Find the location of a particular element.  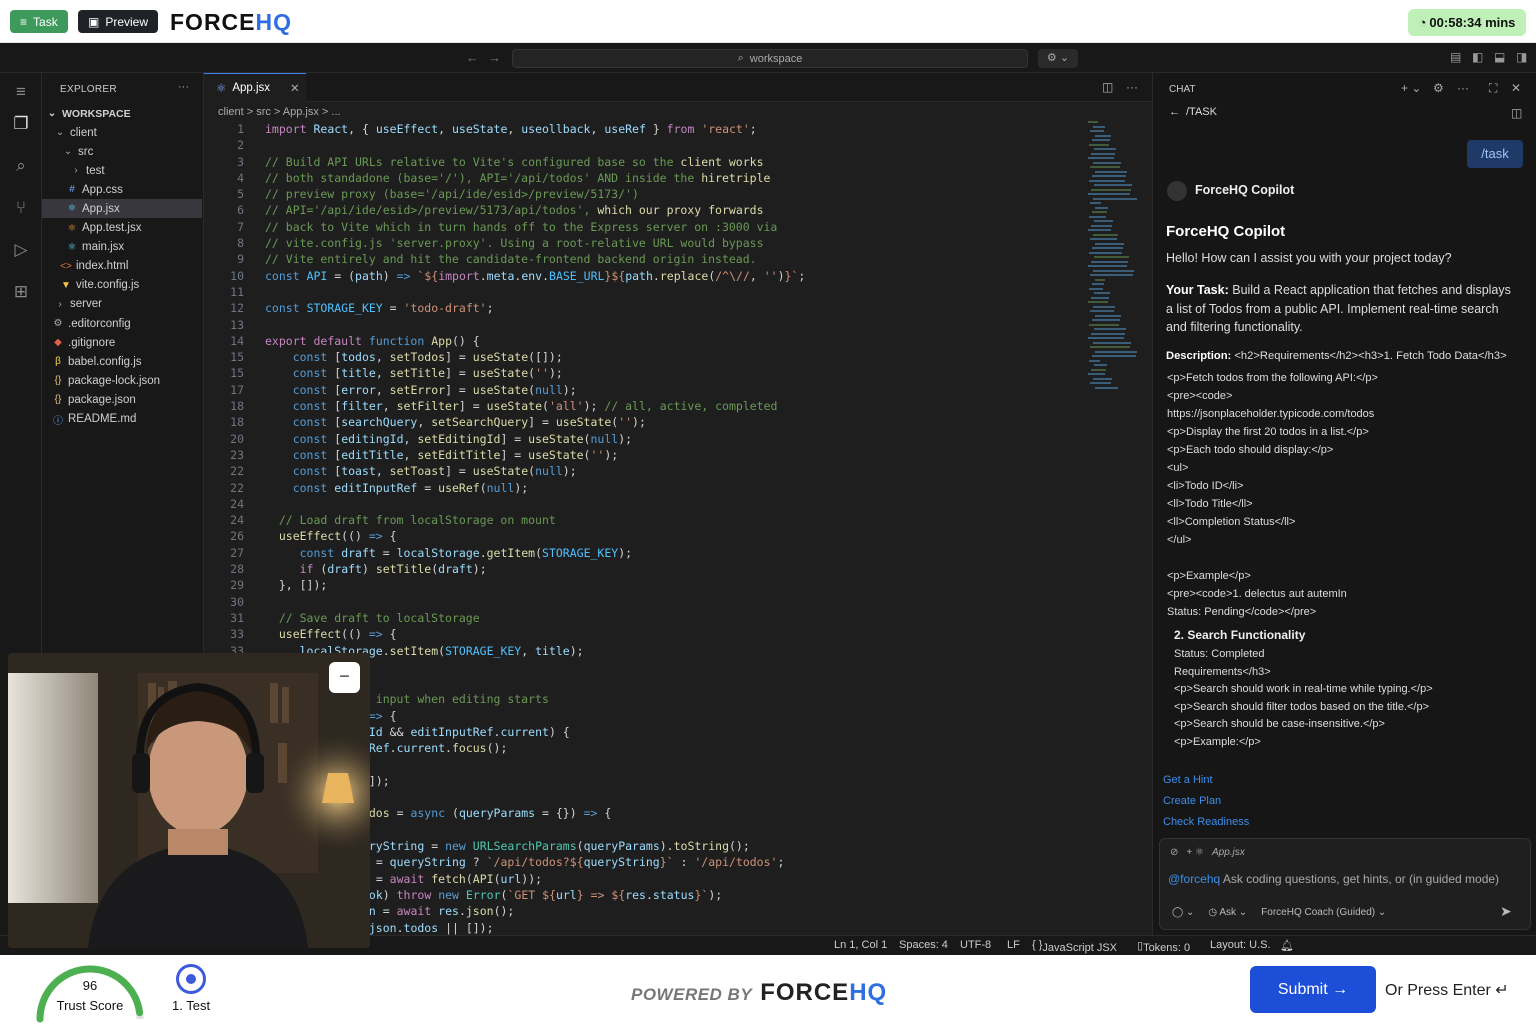

tree-item-test: › test is located at coordinates (122, 170).